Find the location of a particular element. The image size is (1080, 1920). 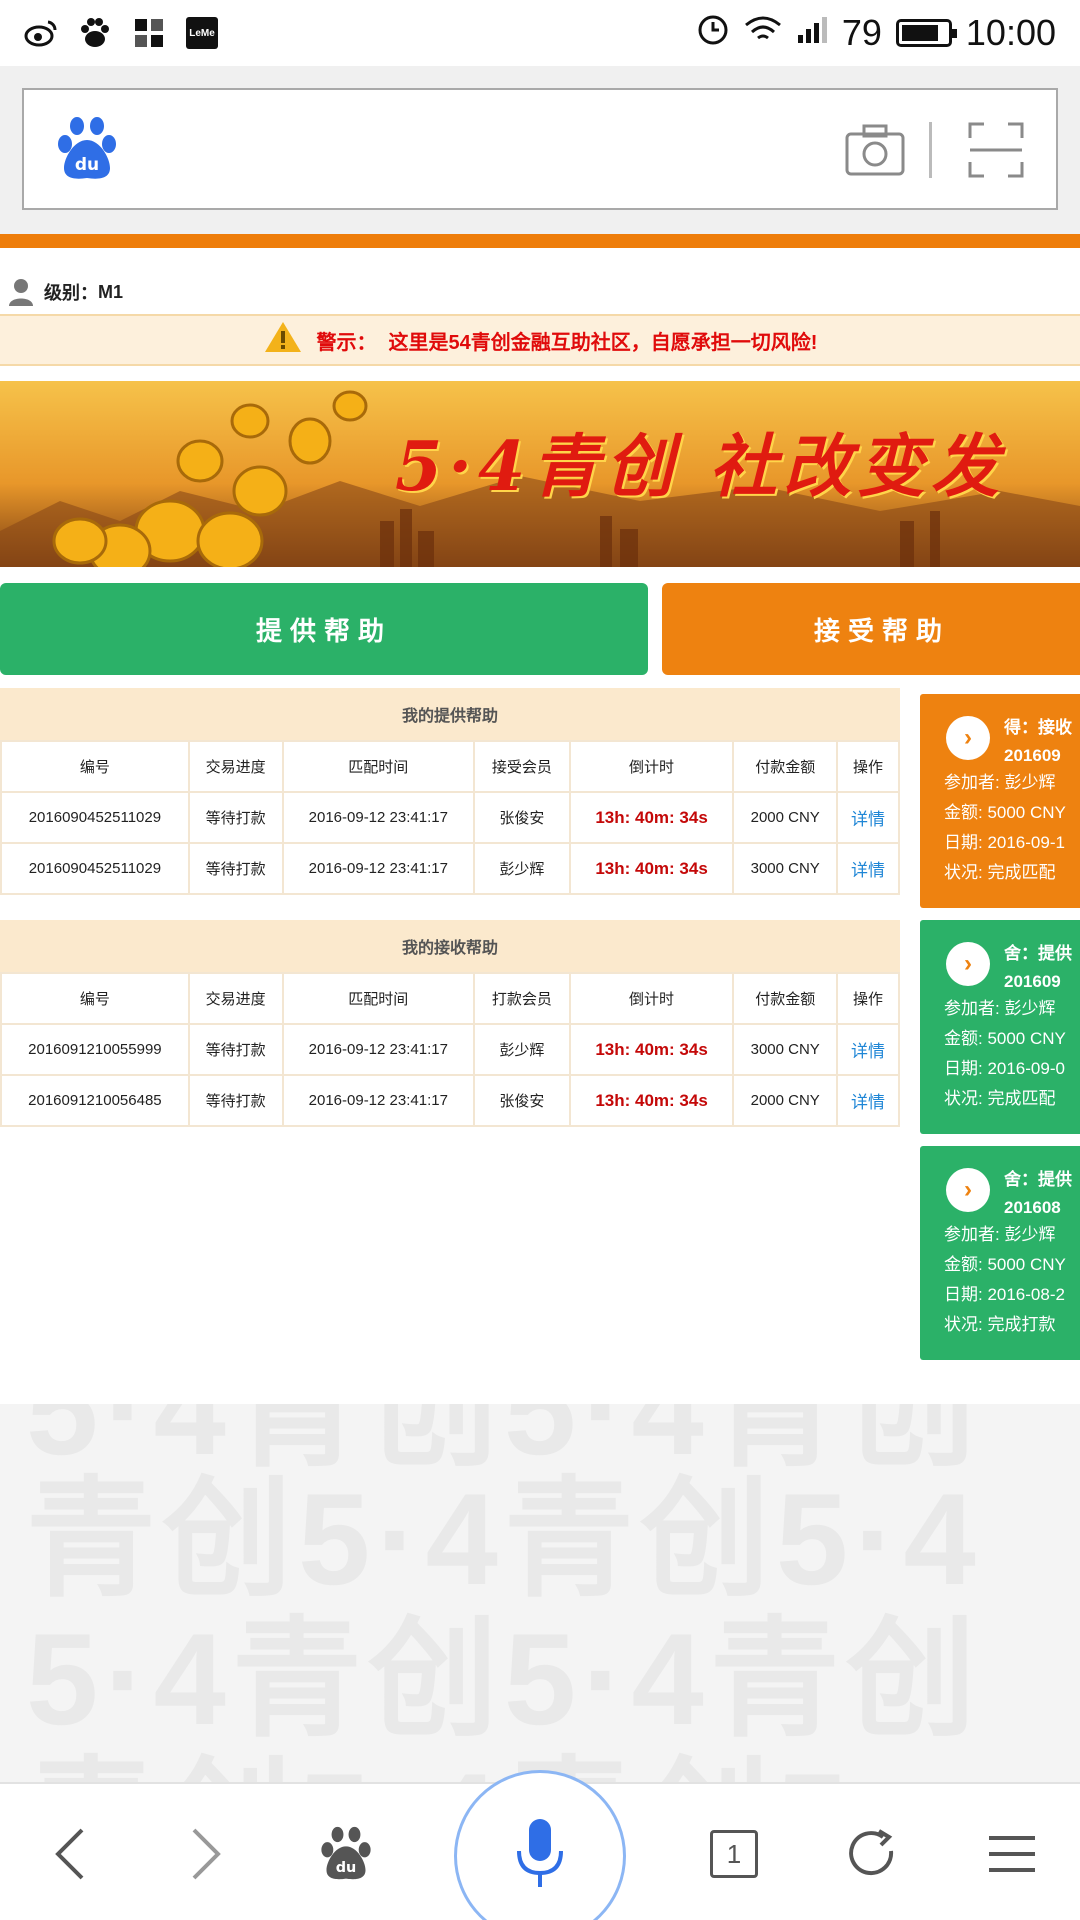

user-level: 级别： M1 is located at coordinates (61, 292).